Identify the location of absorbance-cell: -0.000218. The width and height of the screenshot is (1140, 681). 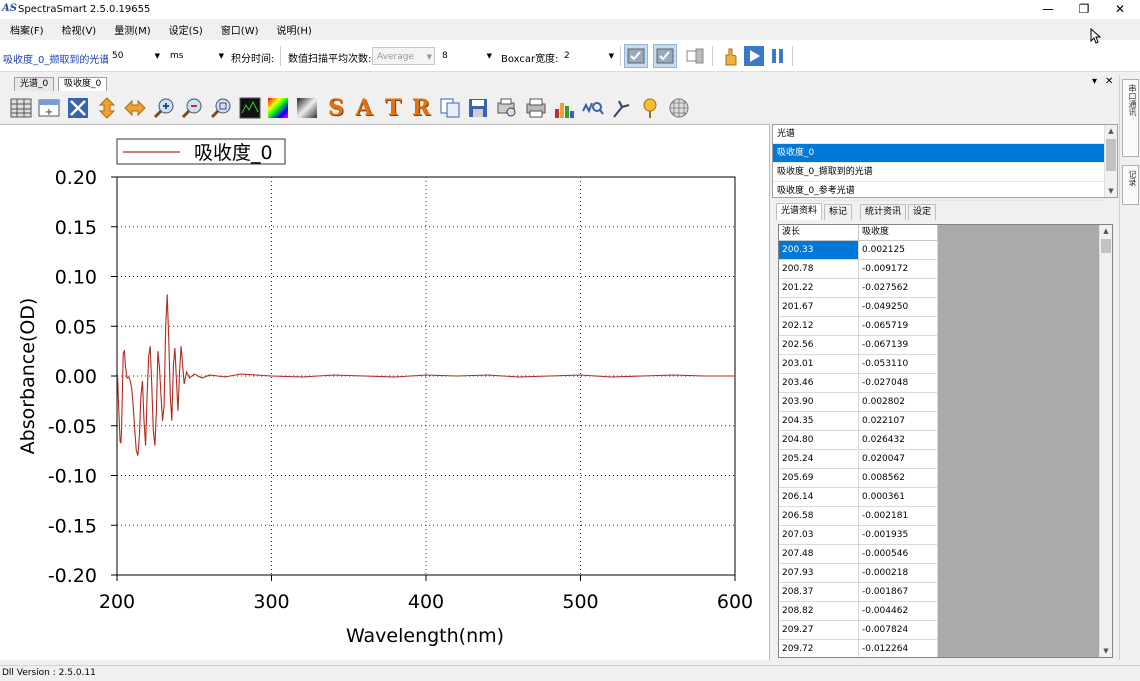
(898, 573).